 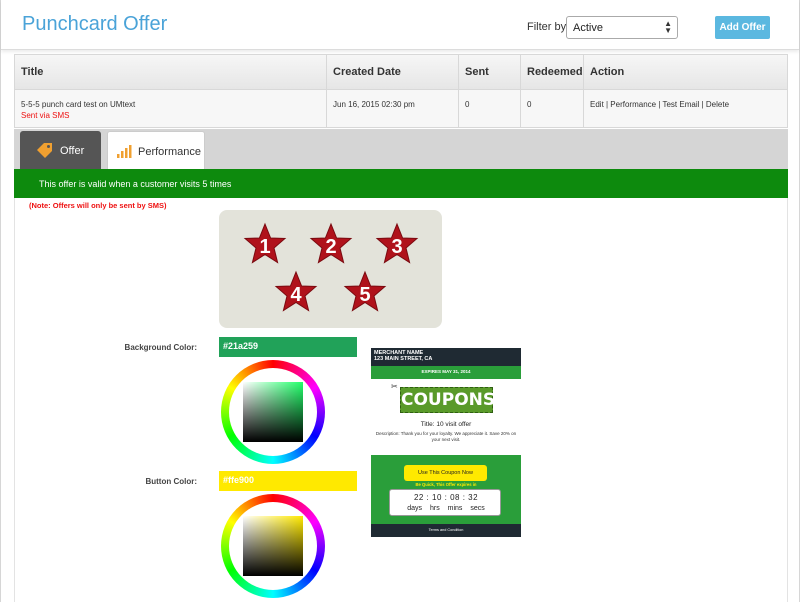 I want to click on scissors-icon: ✂, so click(x=394, y=386).